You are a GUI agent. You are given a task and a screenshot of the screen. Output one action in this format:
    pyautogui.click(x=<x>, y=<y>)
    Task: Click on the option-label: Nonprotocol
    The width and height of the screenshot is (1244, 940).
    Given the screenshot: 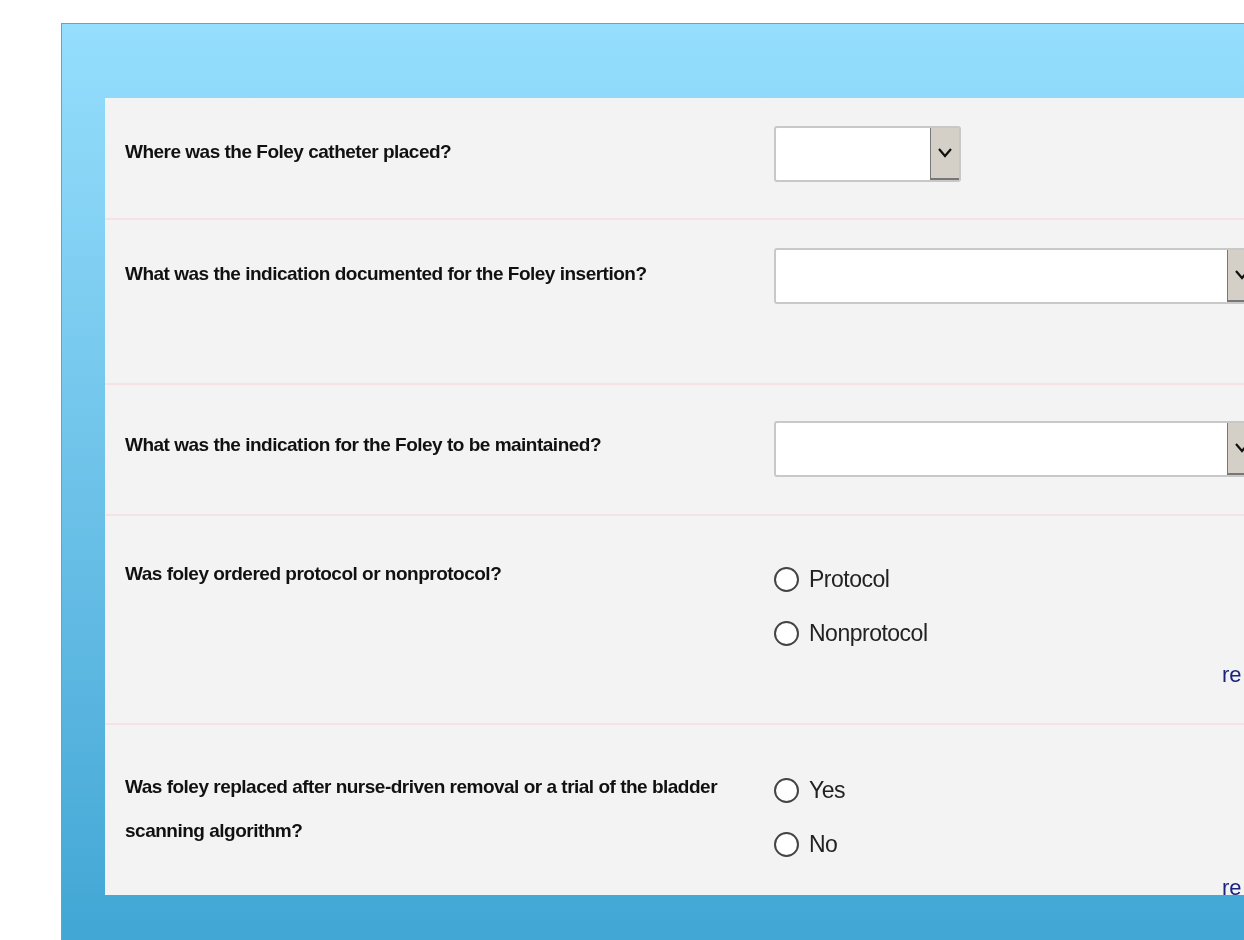 What is the action you would take?
    pyautogui.click(x=868, y=633)
    